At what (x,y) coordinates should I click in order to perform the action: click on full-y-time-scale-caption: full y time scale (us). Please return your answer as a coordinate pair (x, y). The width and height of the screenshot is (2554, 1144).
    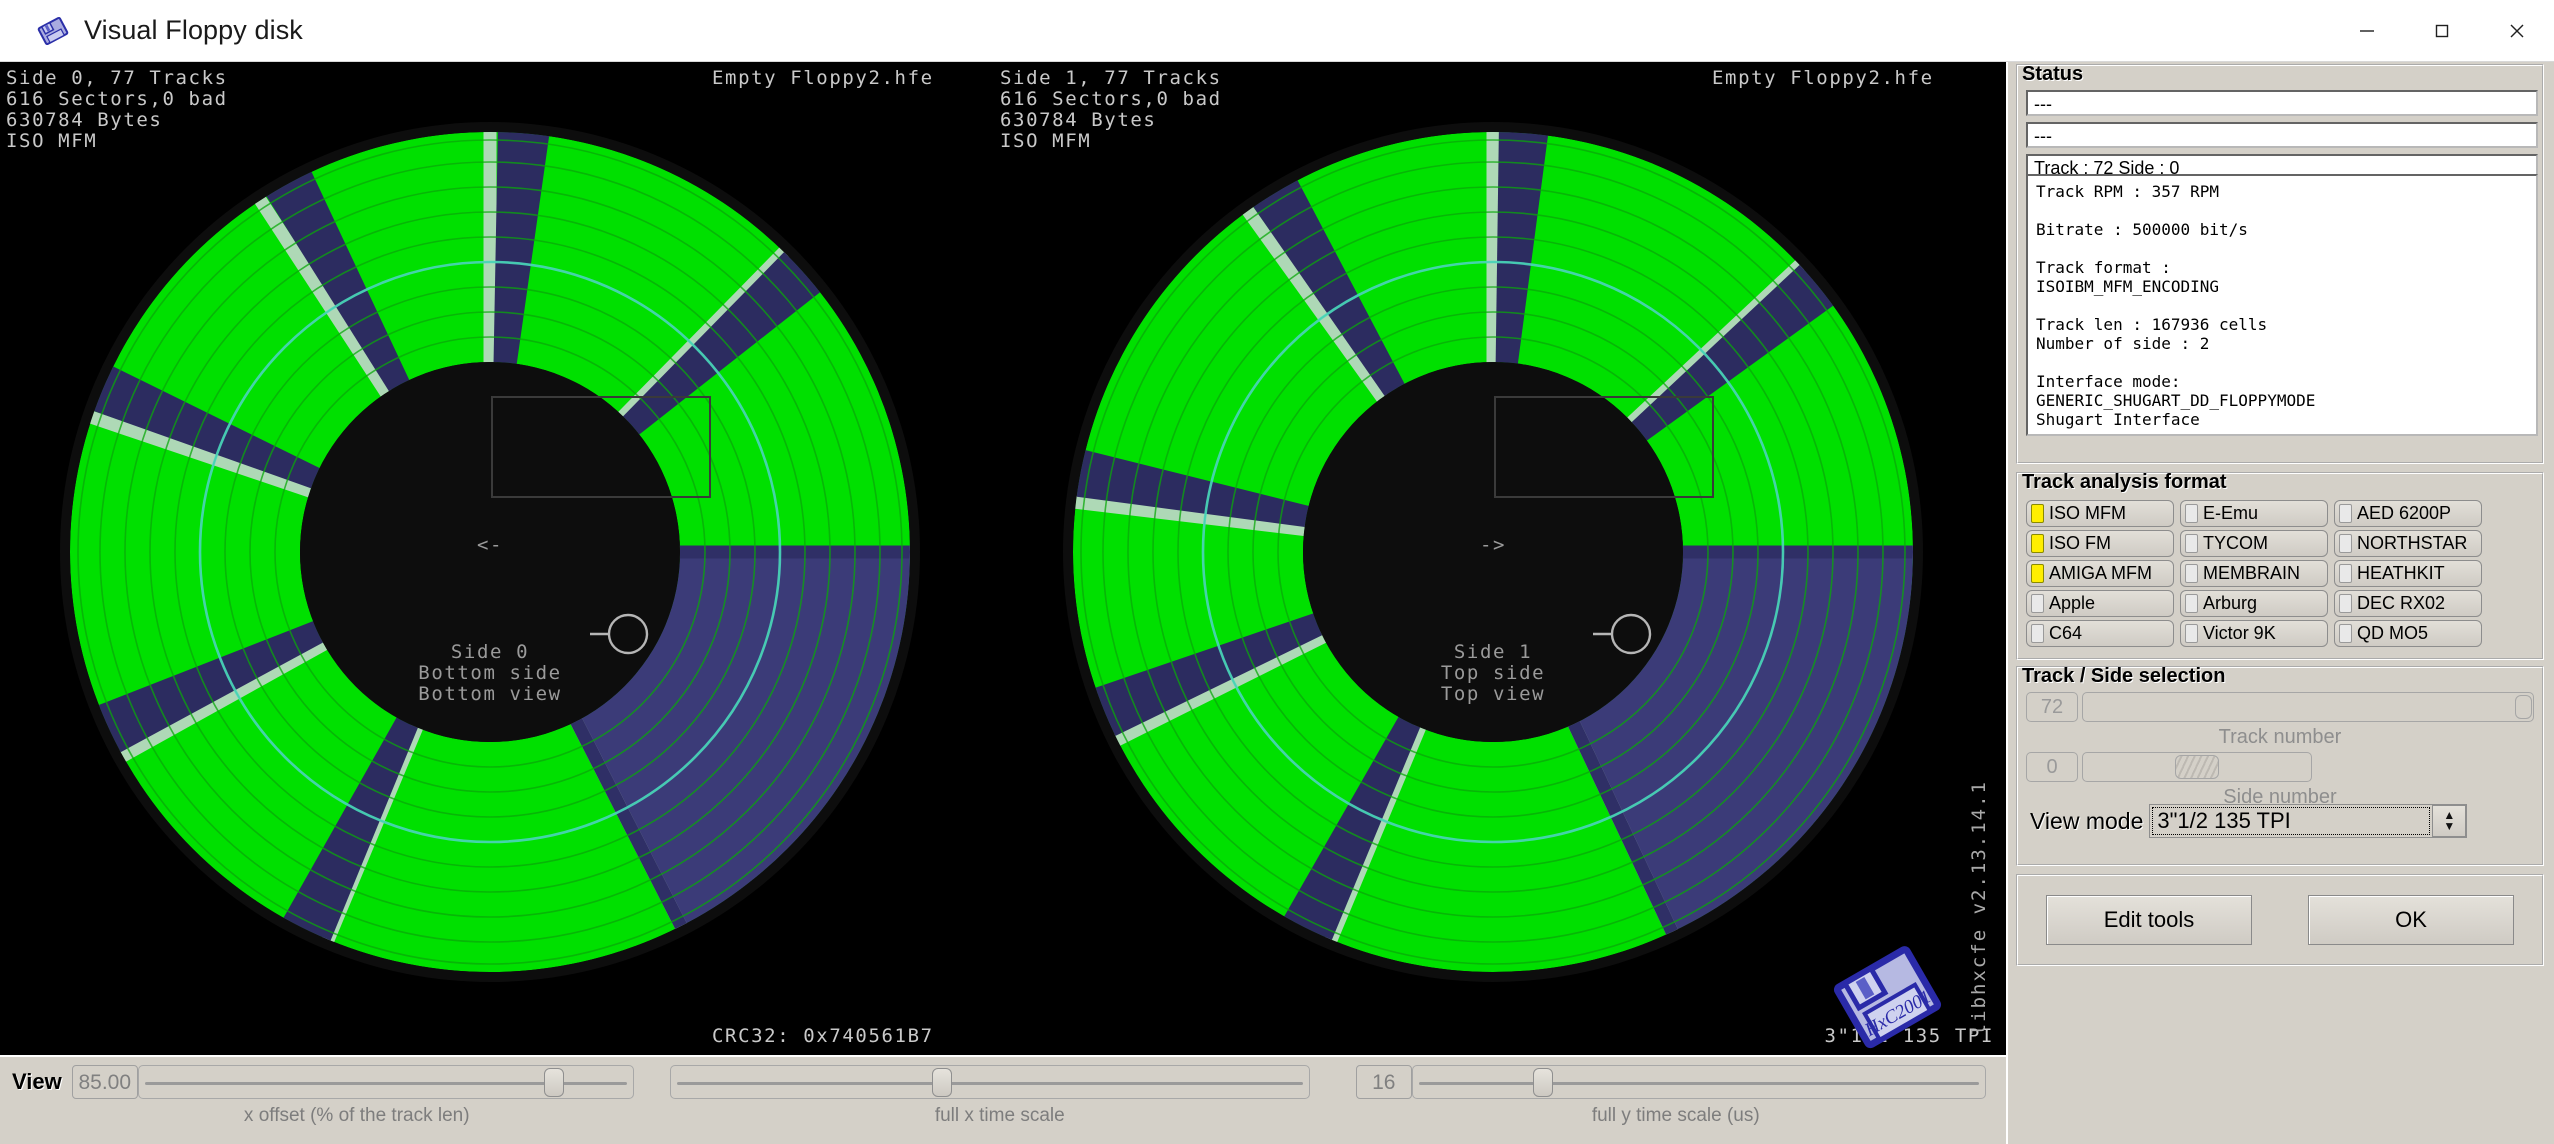
    Looking at the image, I should click on (1675, 1115).